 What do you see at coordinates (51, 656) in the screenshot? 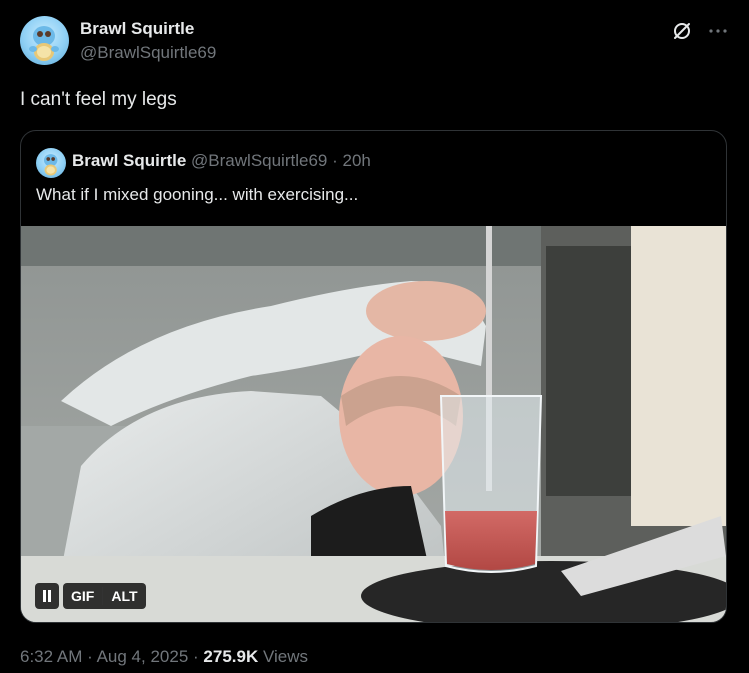
I see `post-time: 6:32 AM` at bounding box center [51, 656].